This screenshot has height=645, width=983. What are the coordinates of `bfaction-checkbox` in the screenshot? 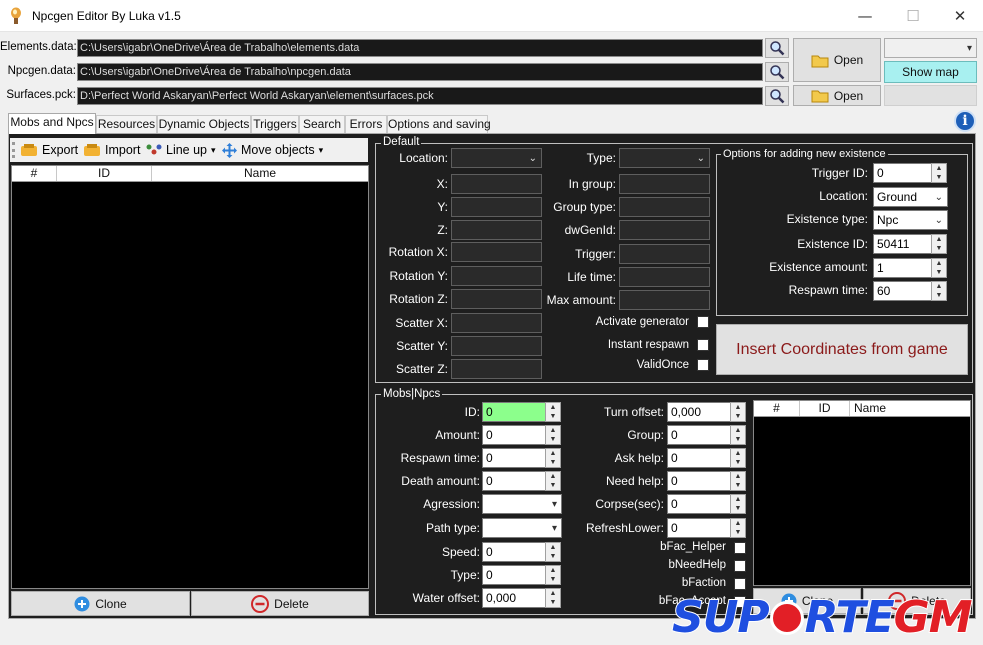 It's located at (740, 584).